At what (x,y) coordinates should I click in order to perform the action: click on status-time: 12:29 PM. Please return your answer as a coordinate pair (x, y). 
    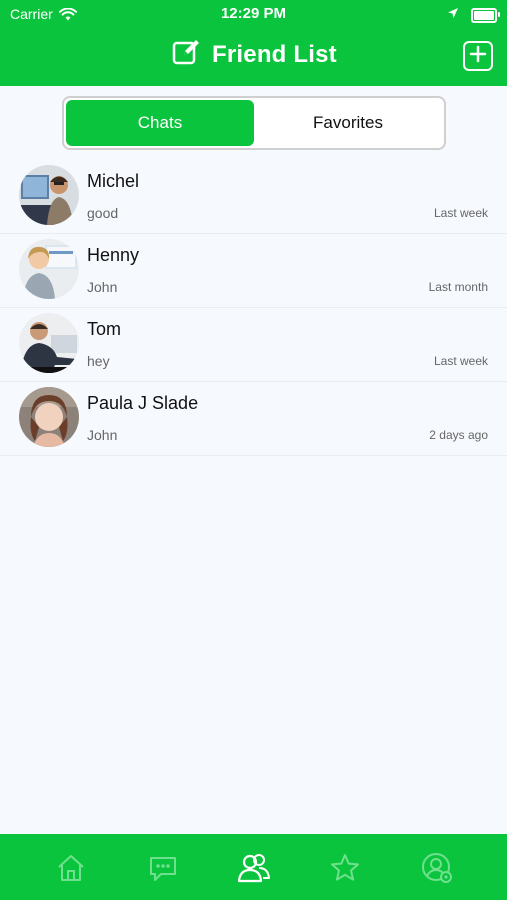
    Looking at the image, I should click on (253, 13).